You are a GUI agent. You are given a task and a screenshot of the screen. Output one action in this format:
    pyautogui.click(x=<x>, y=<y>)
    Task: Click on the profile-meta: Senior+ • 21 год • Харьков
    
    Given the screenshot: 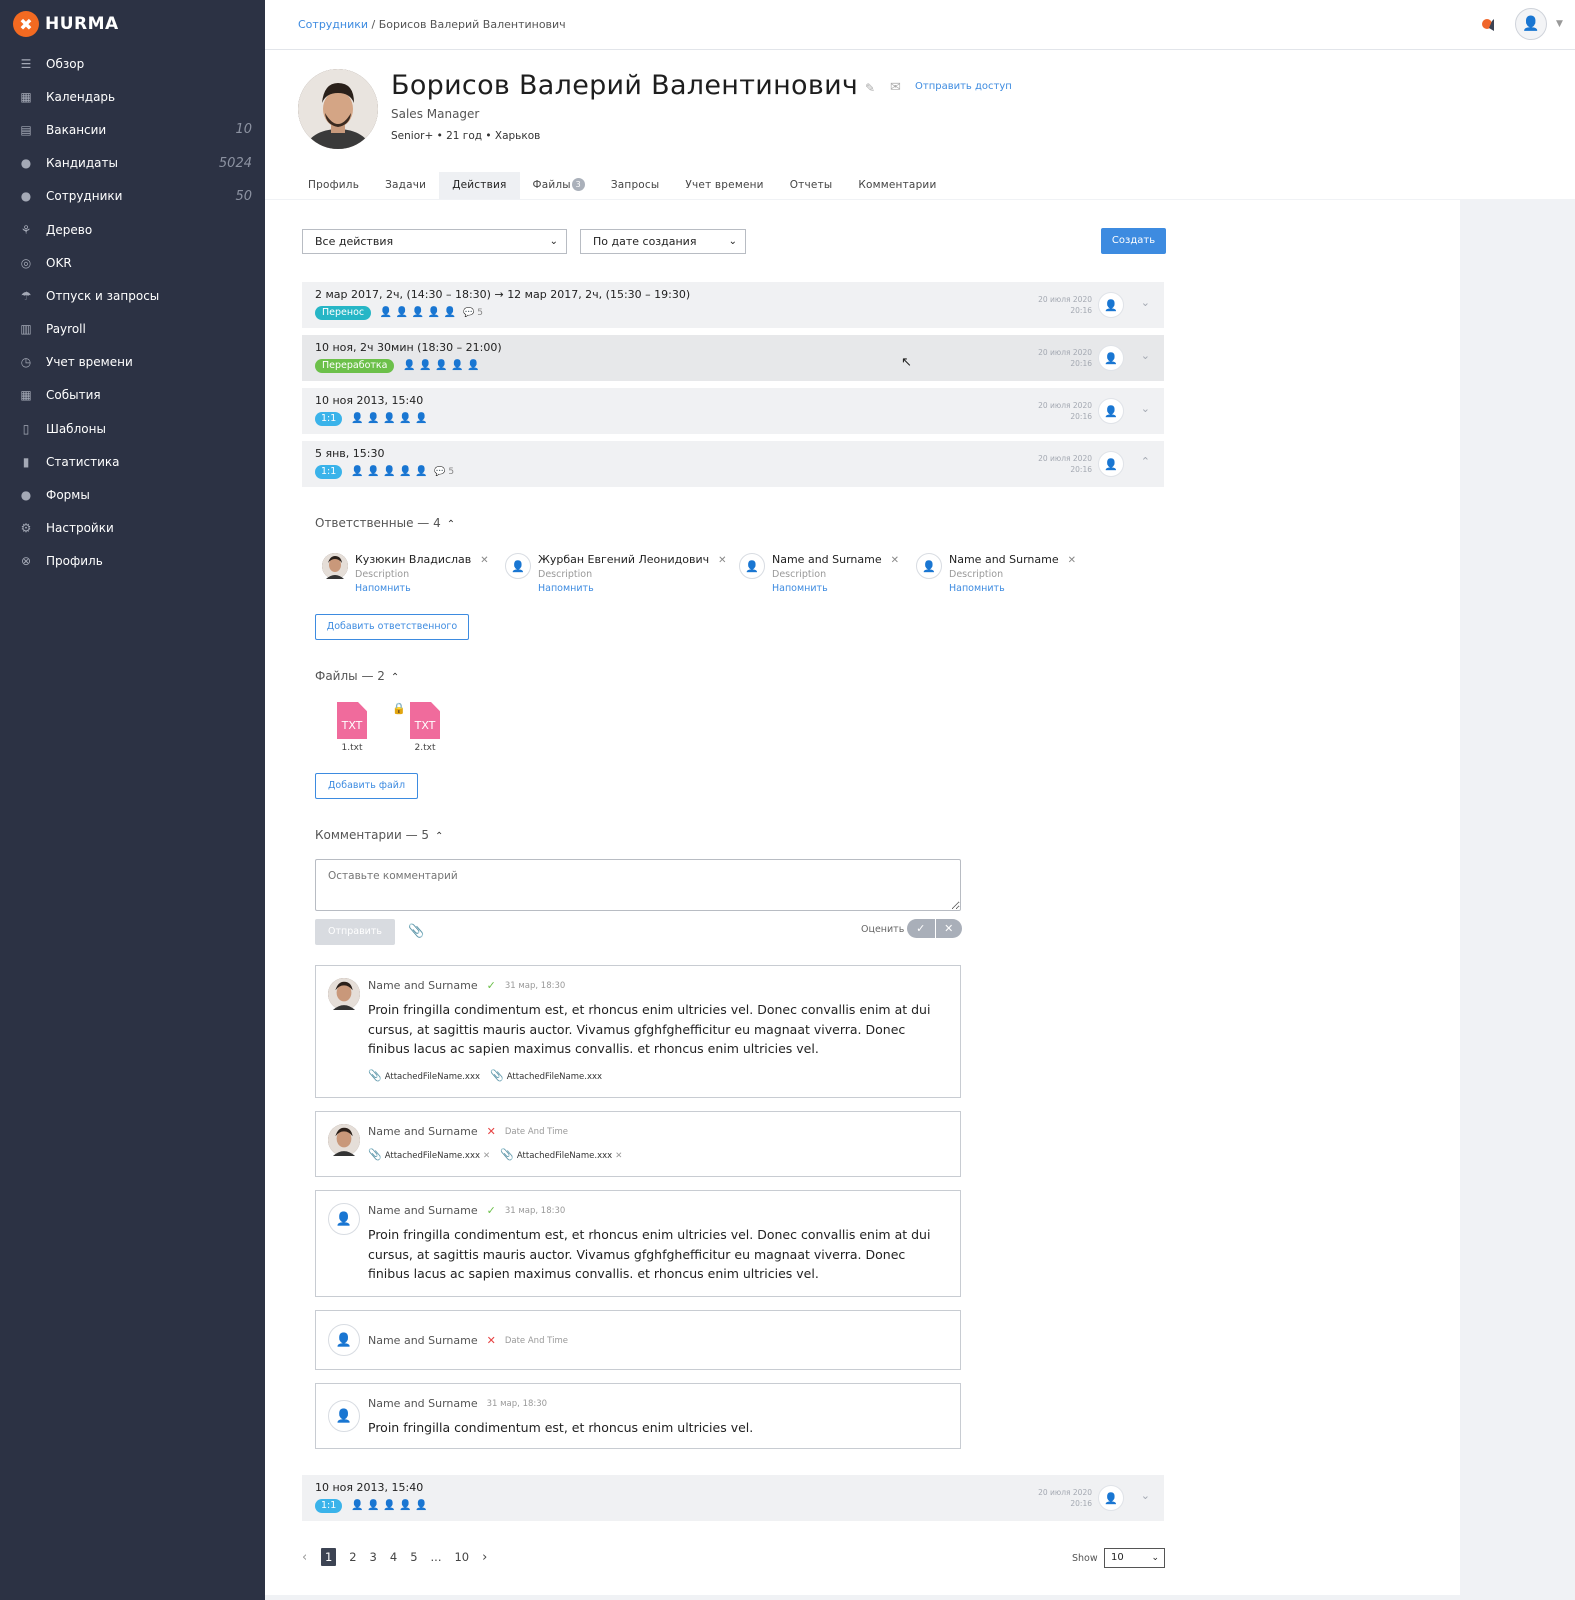 What is the action you would take?
    pyautogui.click(x=466, y=136)
    